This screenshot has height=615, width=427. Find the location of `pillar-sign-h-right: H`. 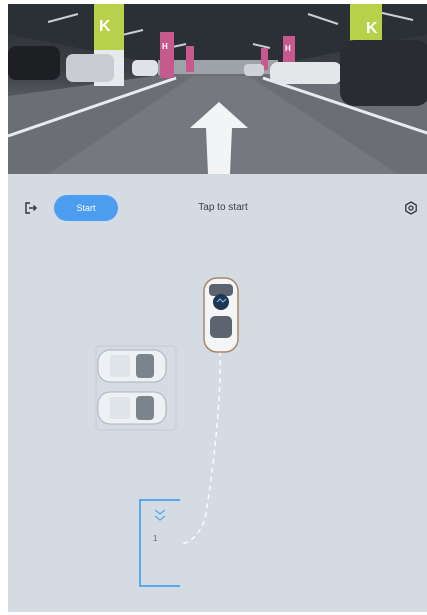

pillar-sign-h-right: H is located at coordinates (288, 48).